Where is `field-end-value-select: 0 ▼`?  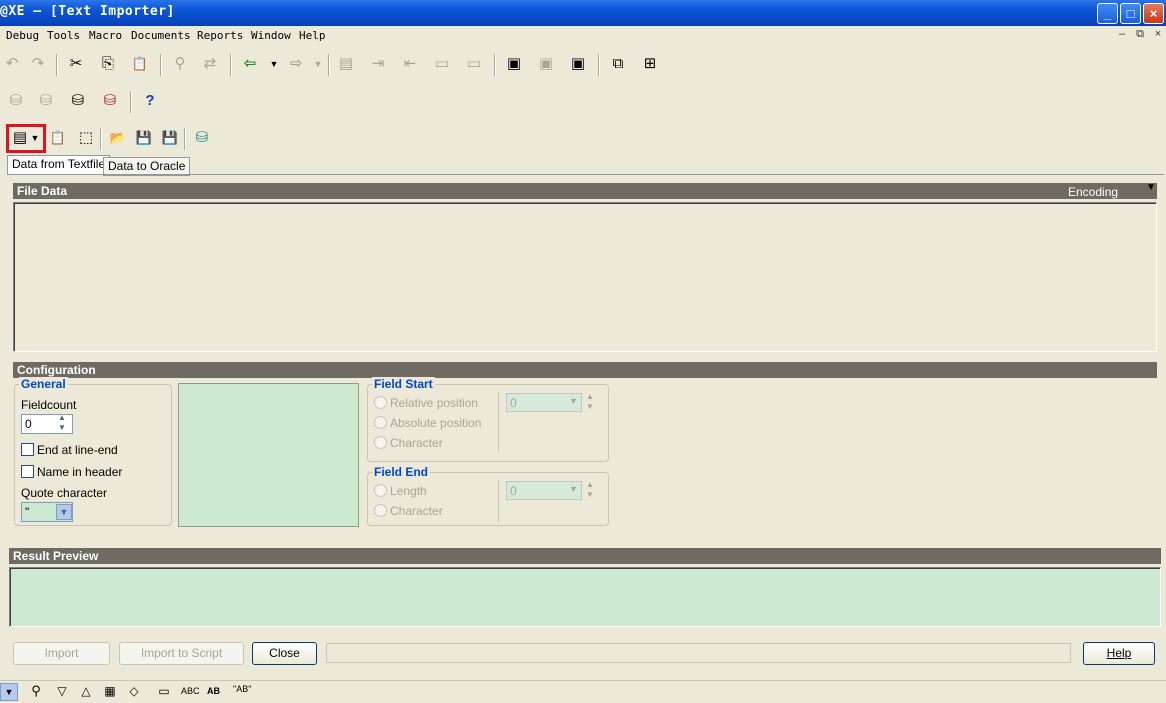 field-end-value-select: 0 ▼ is located at coordinates (544, 490).